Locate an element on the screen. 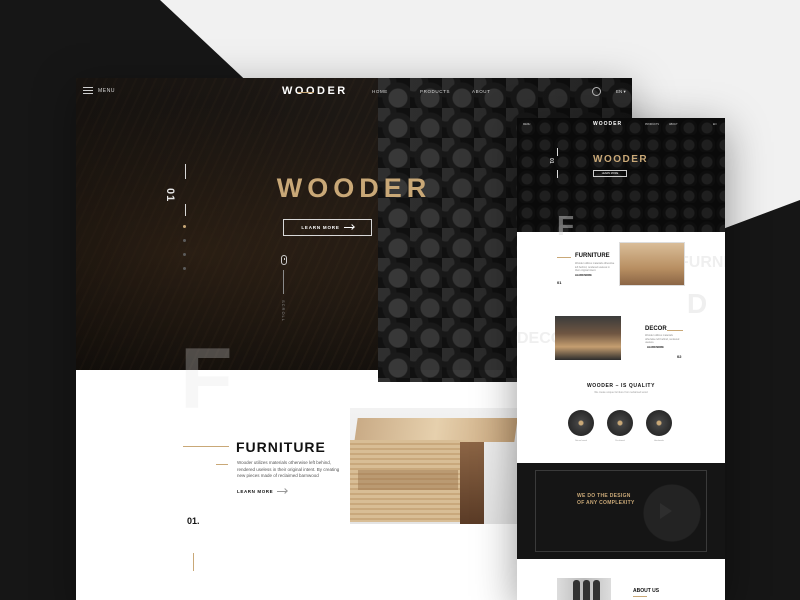 The image size is (800, 600). side-lang: EN is located at coordinates (714, 124).